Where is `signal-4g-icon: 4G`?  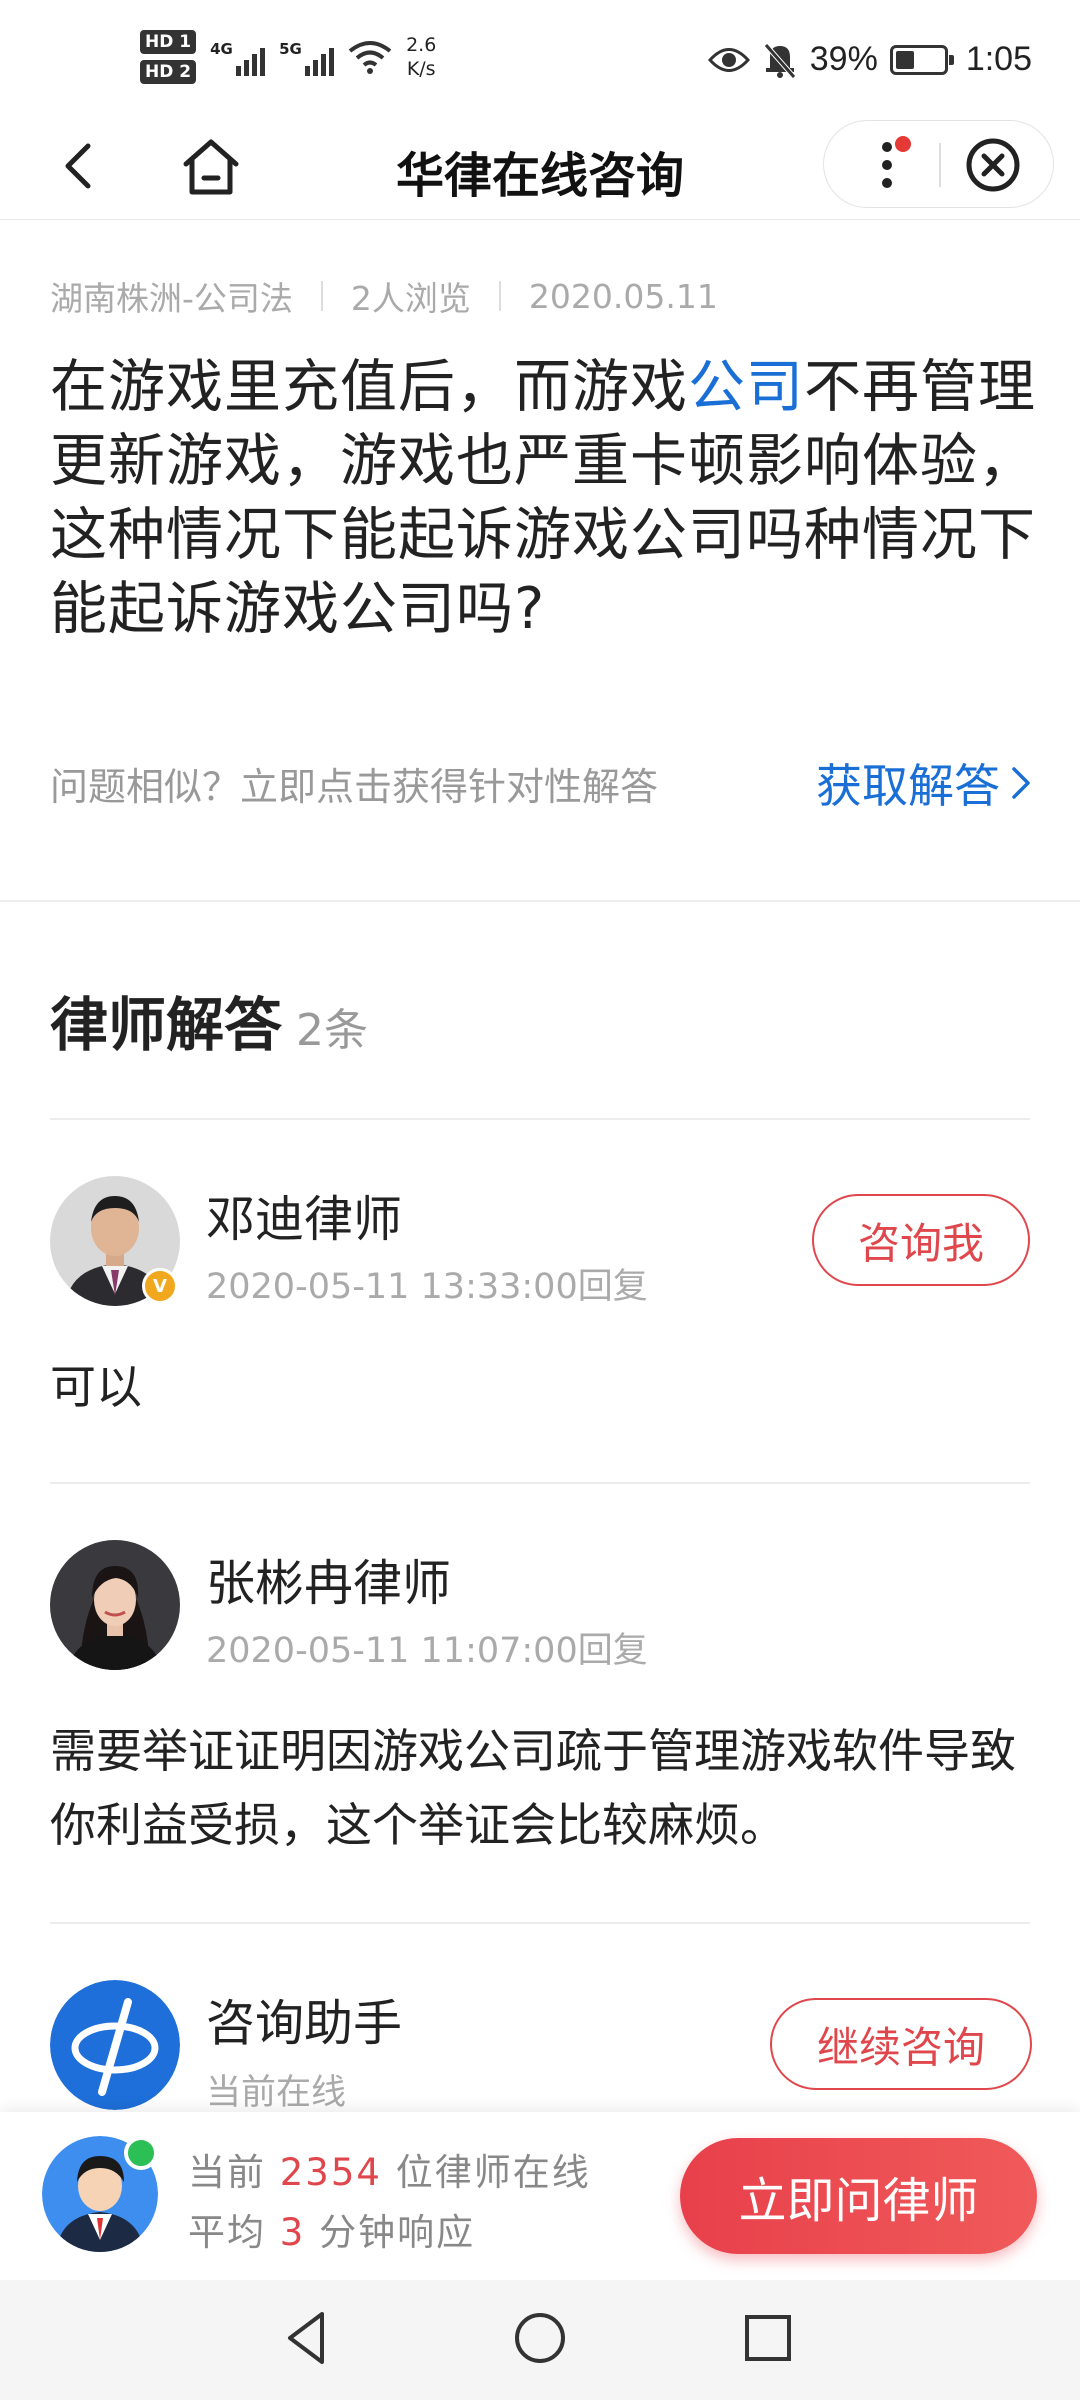 signal-4g-icon: 4G is located at coordinates (238, 57).